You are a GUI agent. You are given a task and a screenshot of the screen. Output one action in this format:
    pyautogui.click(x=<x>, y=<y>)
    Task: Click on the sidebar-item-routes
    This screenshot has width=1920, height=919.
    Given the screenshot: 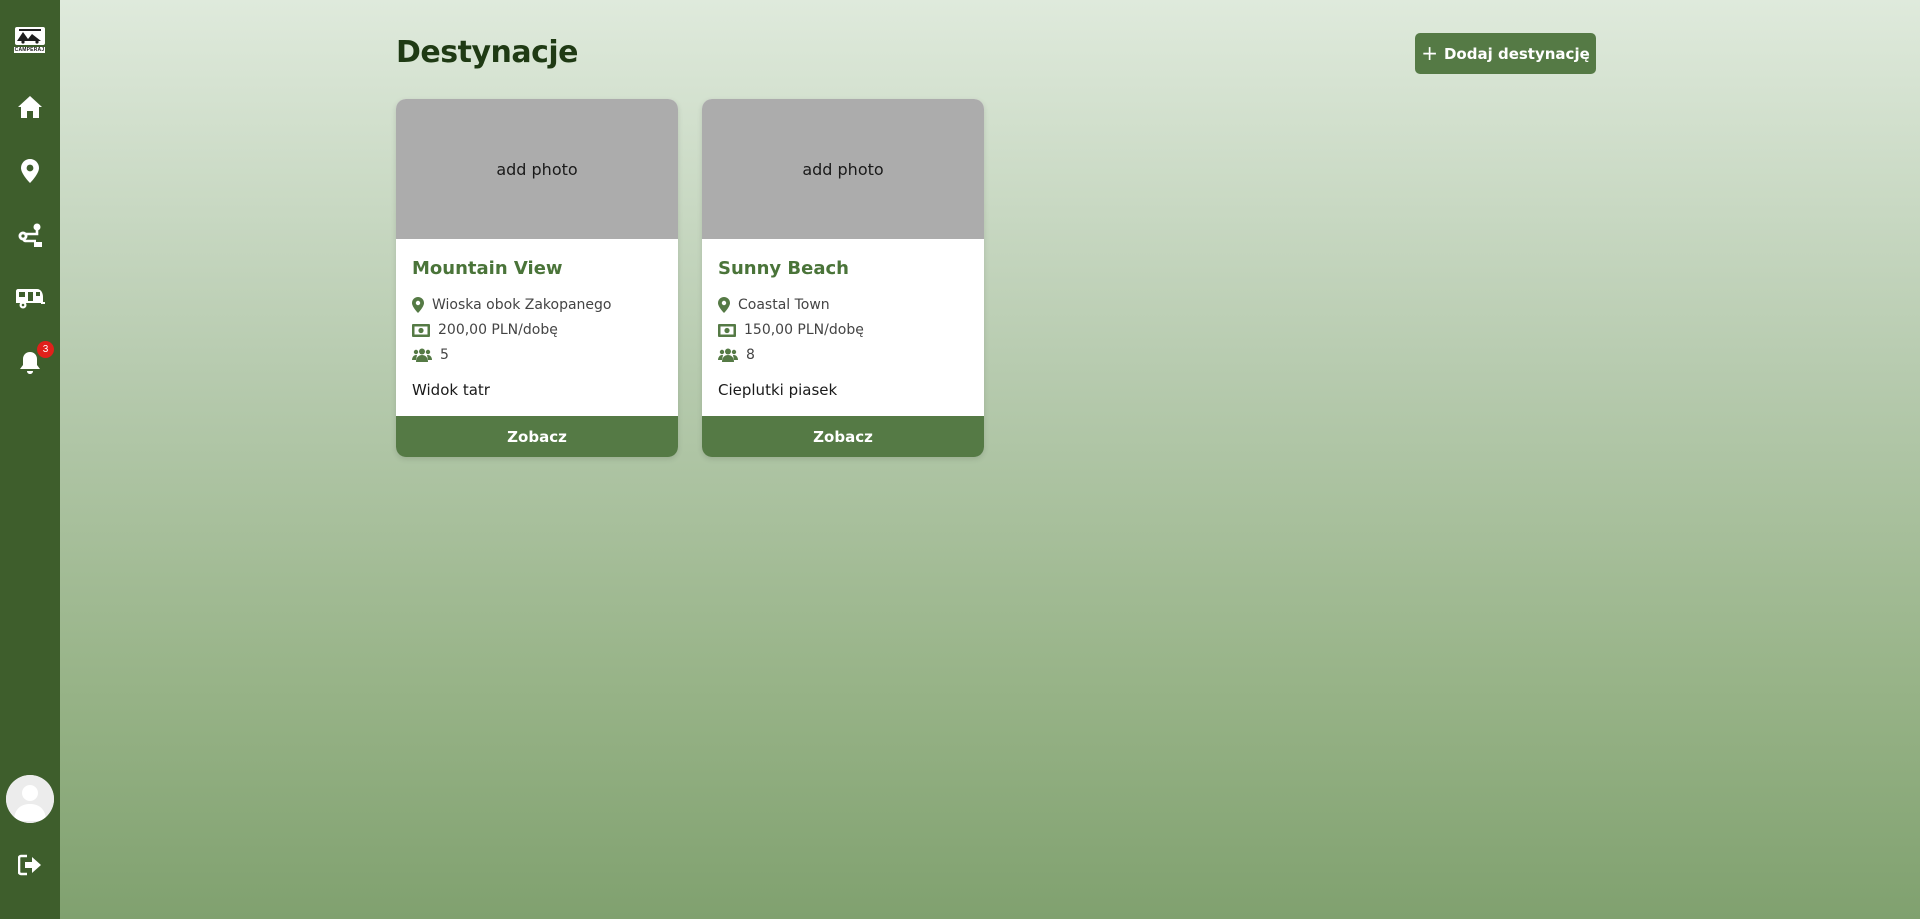 What is the action you would take?
    pyautogui.click(x=30, y=235)
    